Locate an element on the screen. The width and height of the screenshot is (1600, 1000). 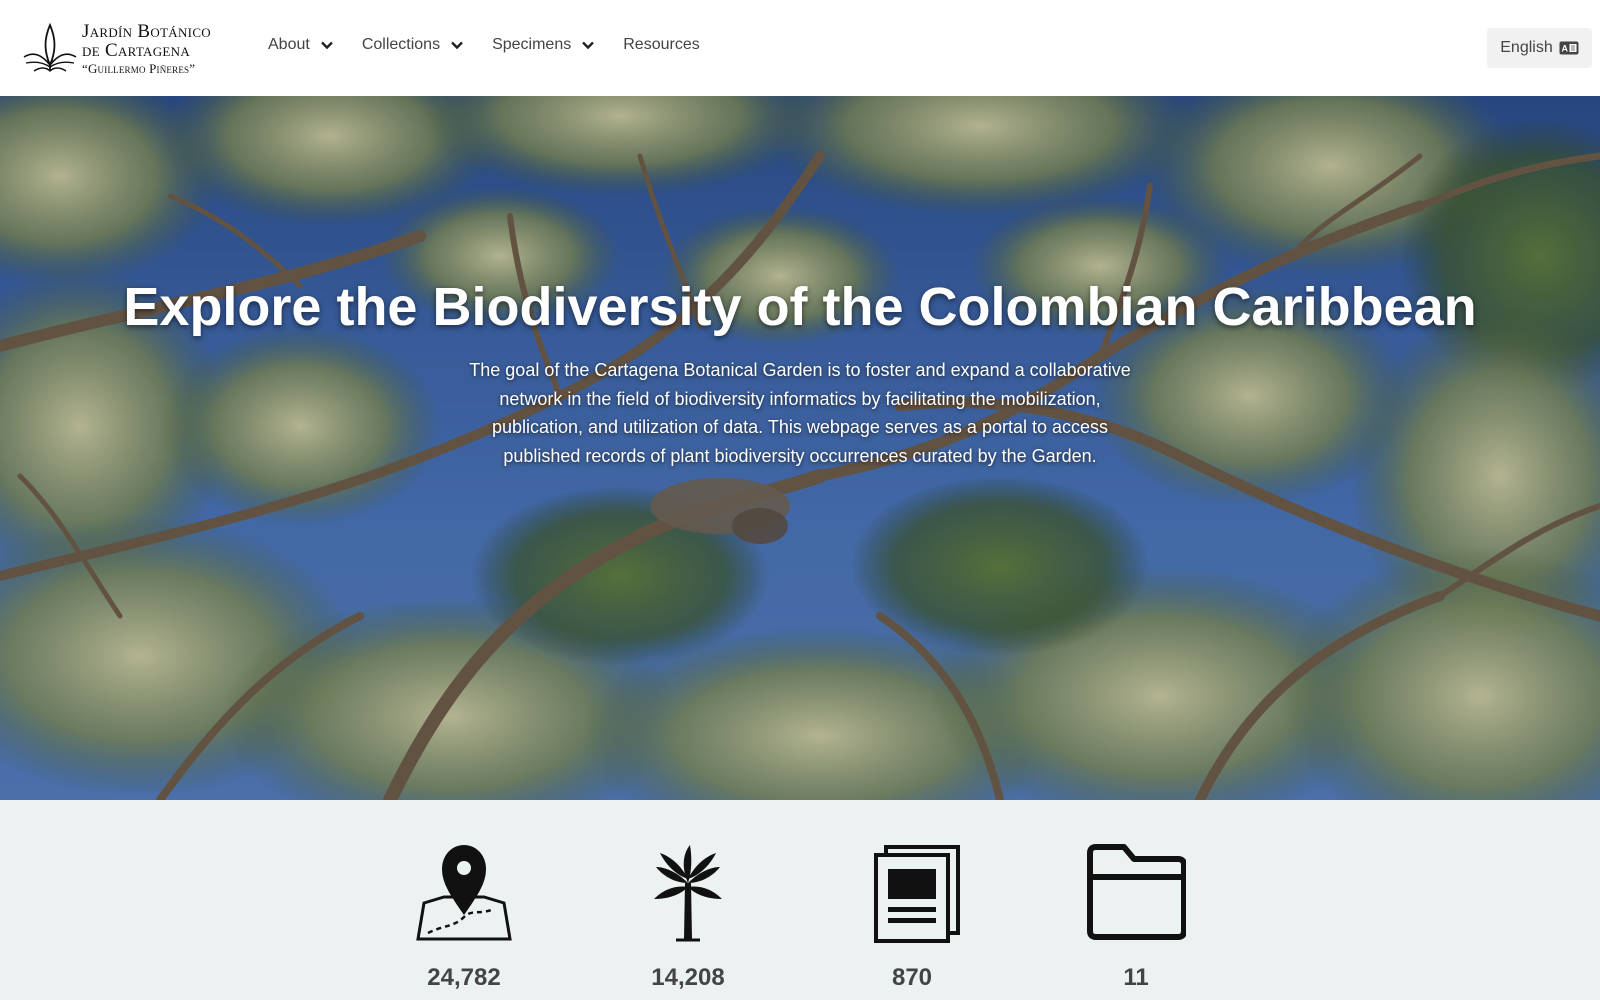
folder-icon is located at coordinates (1136, 892).